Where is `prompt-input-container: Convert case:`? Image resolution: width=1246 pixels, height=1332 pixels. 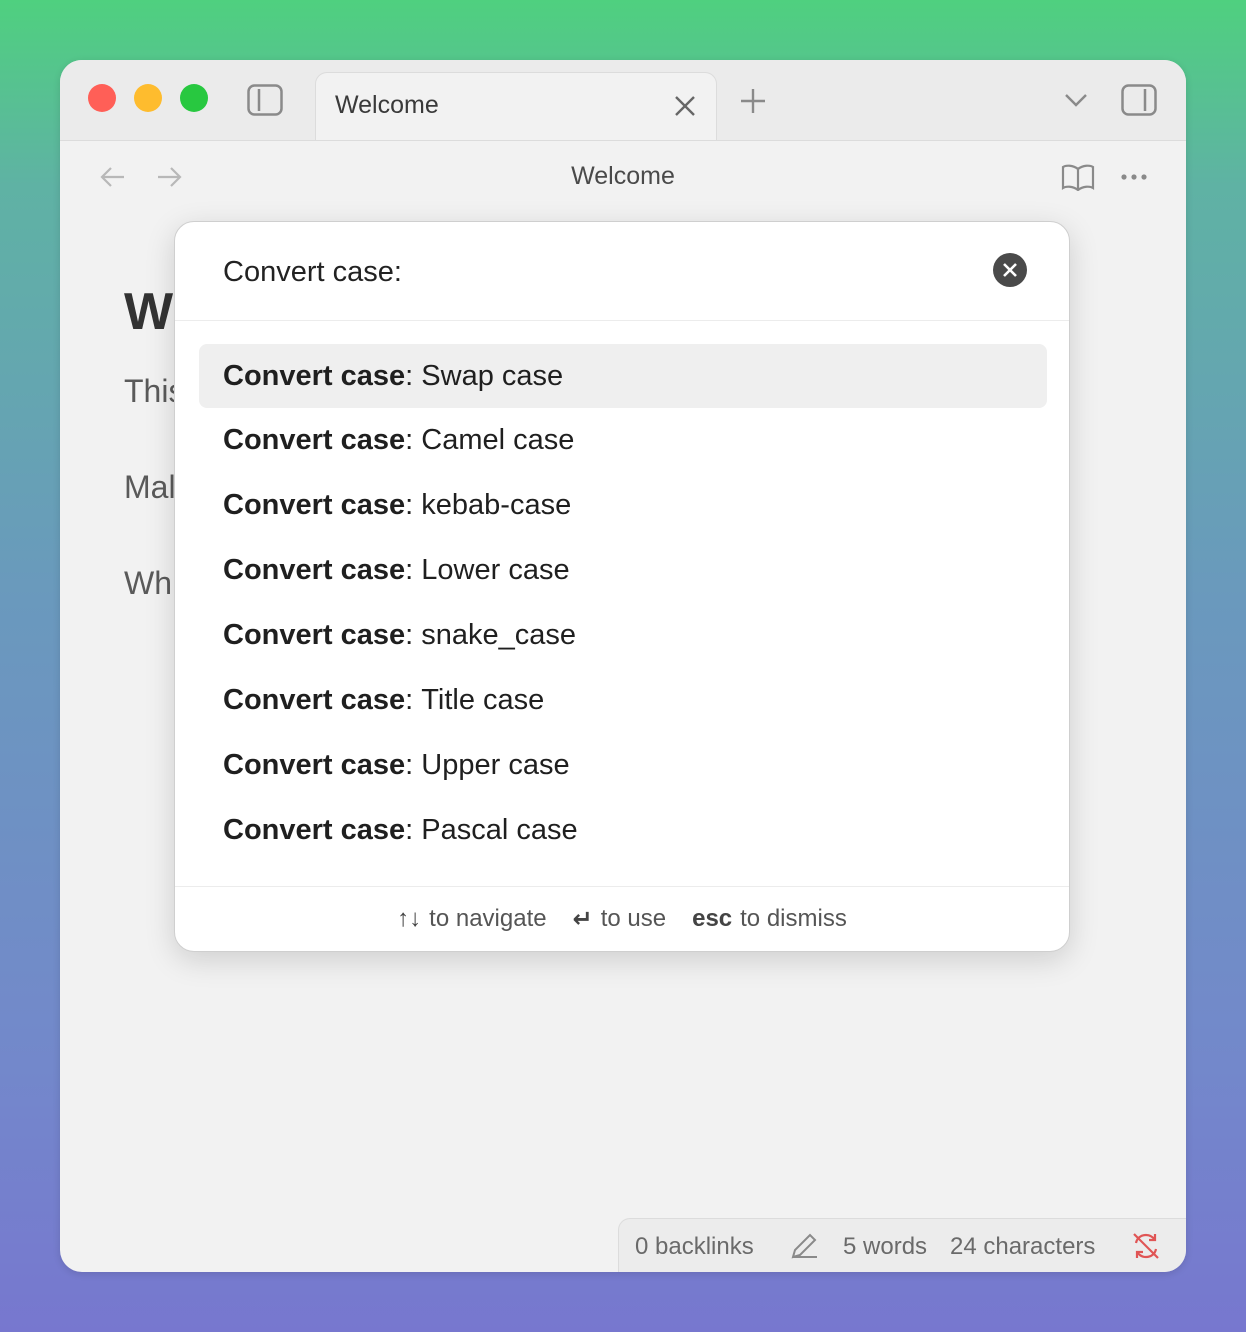 prompt-input-container: Convert case: is located at coordinates (622, 271).